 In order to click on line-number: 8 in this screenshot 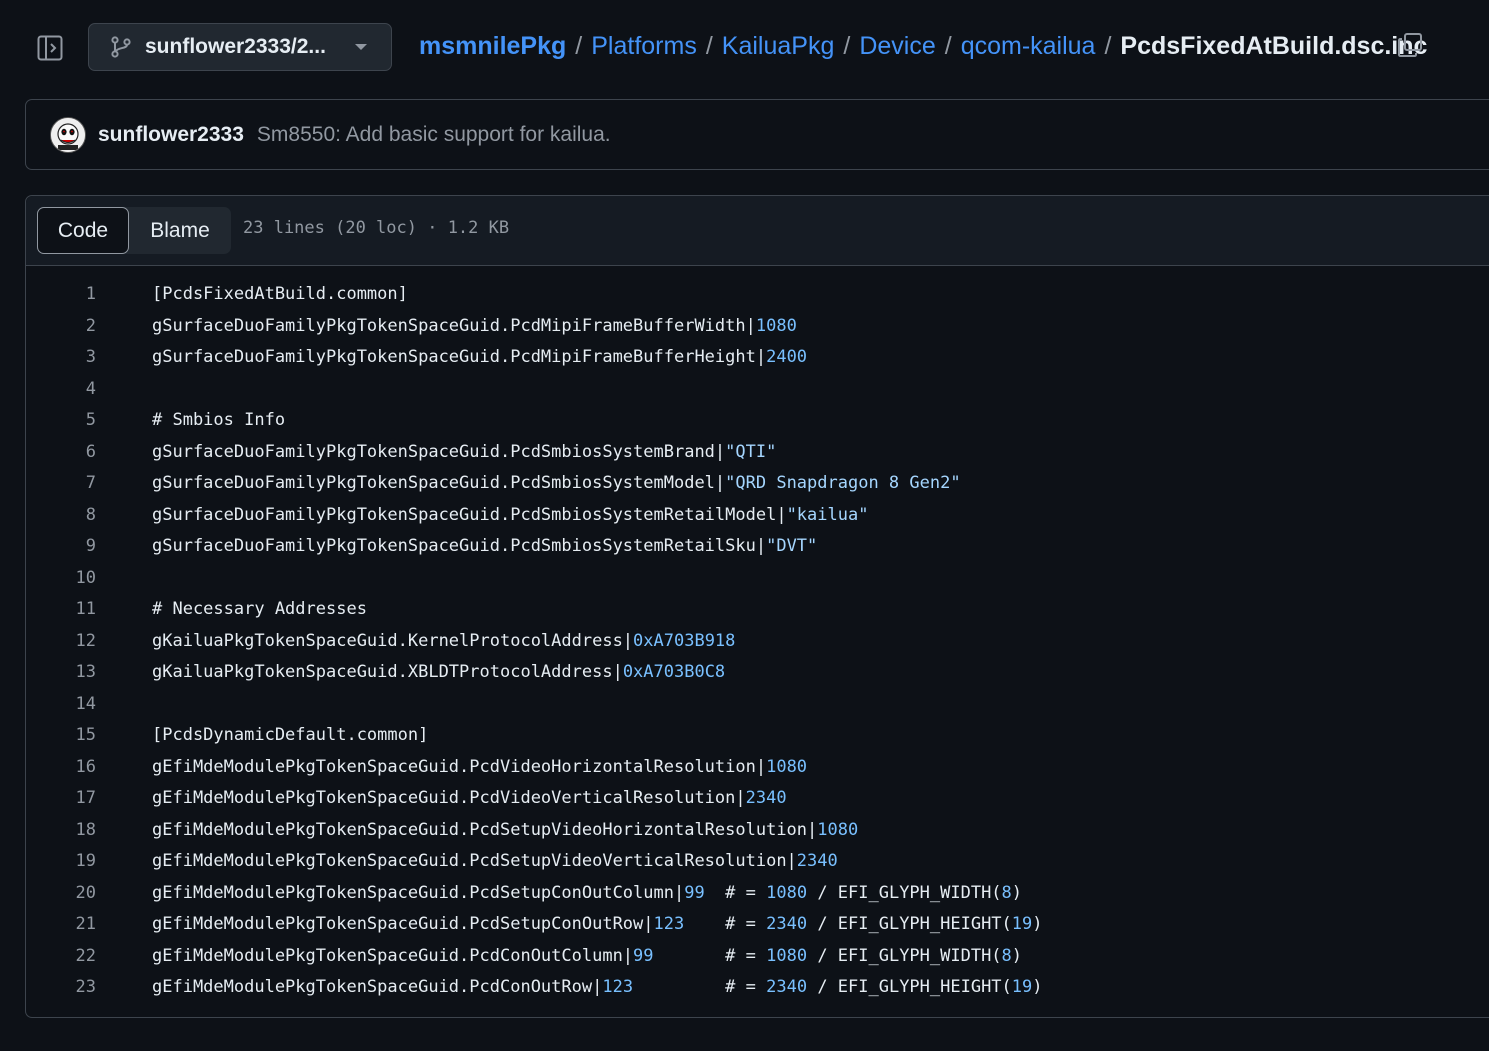, I will do `click(61, 516)`.